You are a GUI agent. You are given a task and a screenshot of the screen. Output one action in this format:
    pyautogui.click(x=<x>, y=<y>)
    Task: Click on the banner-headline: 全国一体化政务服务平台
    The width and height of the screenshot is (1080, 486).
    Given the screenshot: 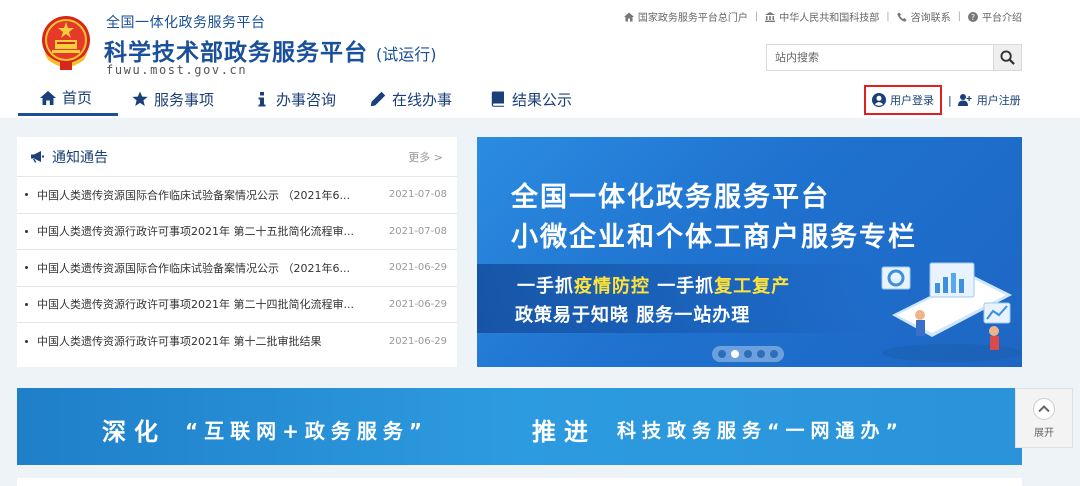 What is the action you would take?
    pyautogui.click(x=670, y=197)
    